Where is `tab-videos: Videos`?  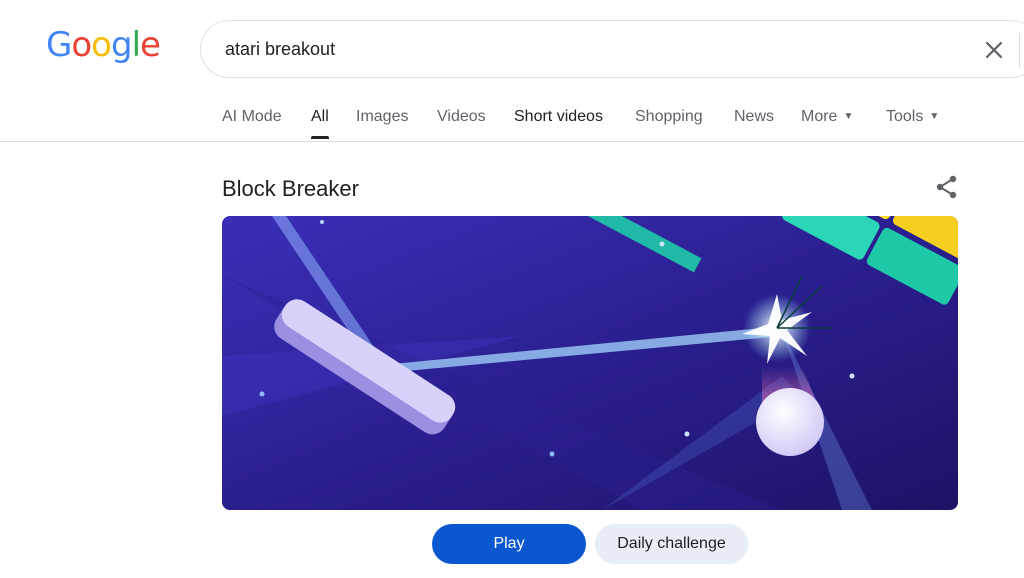
tab-videos: Videos is located at coordinates (461, 117).